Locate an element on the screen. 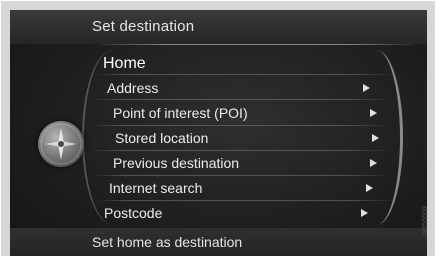 This screenshot has height=257, width=444. screen-title: Set destination is located at coordinates (143, 26).